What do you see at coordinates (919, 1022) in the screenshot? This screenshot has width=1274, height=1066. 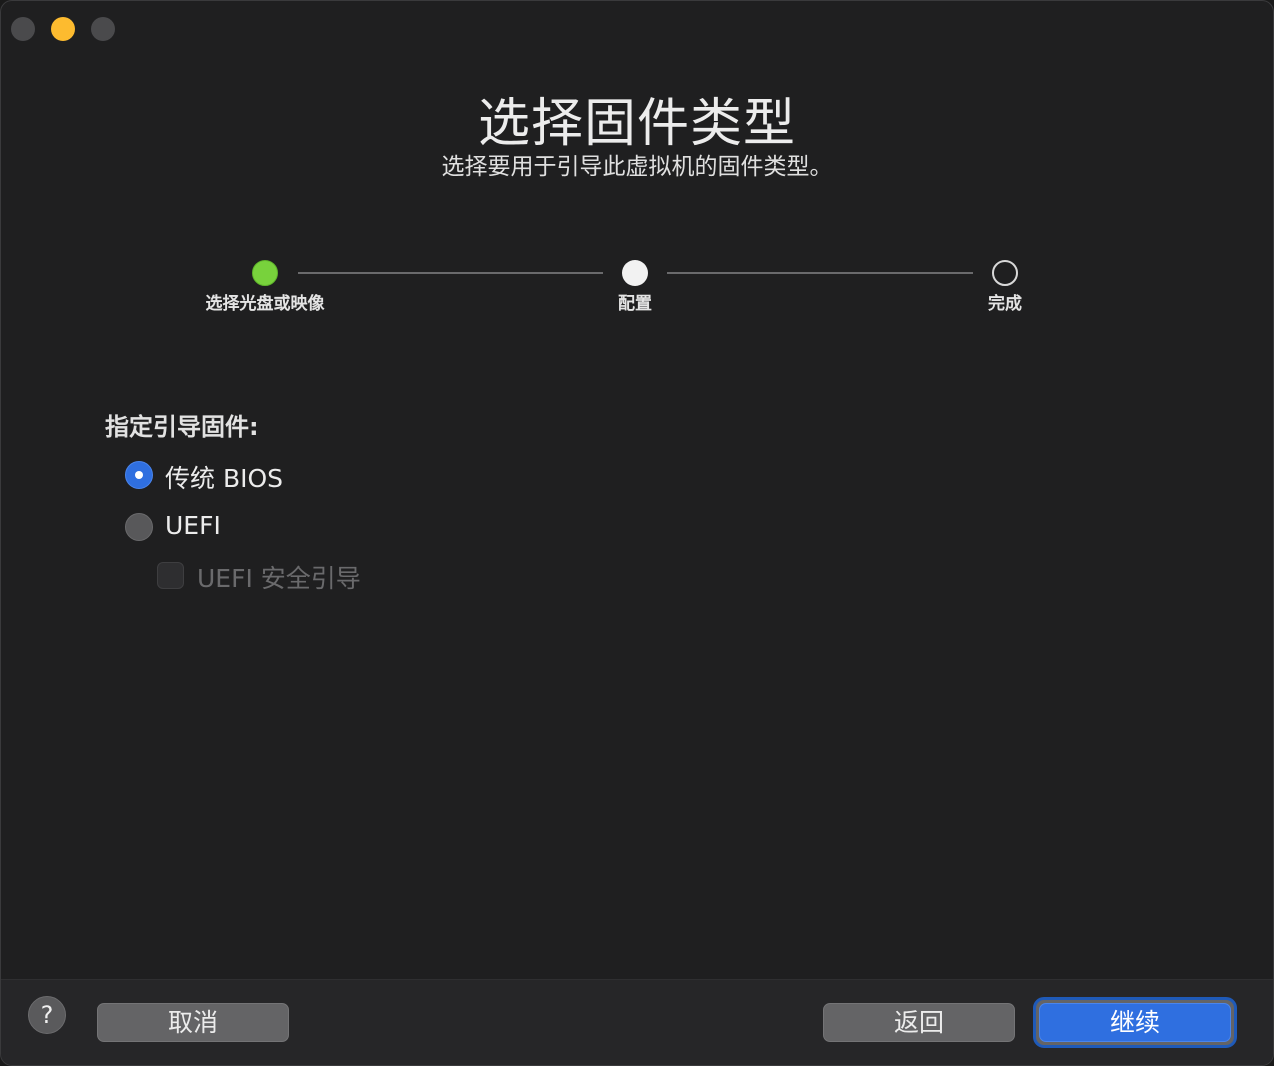 I see `back-button: 返回` at bounding box center [919, 1022].